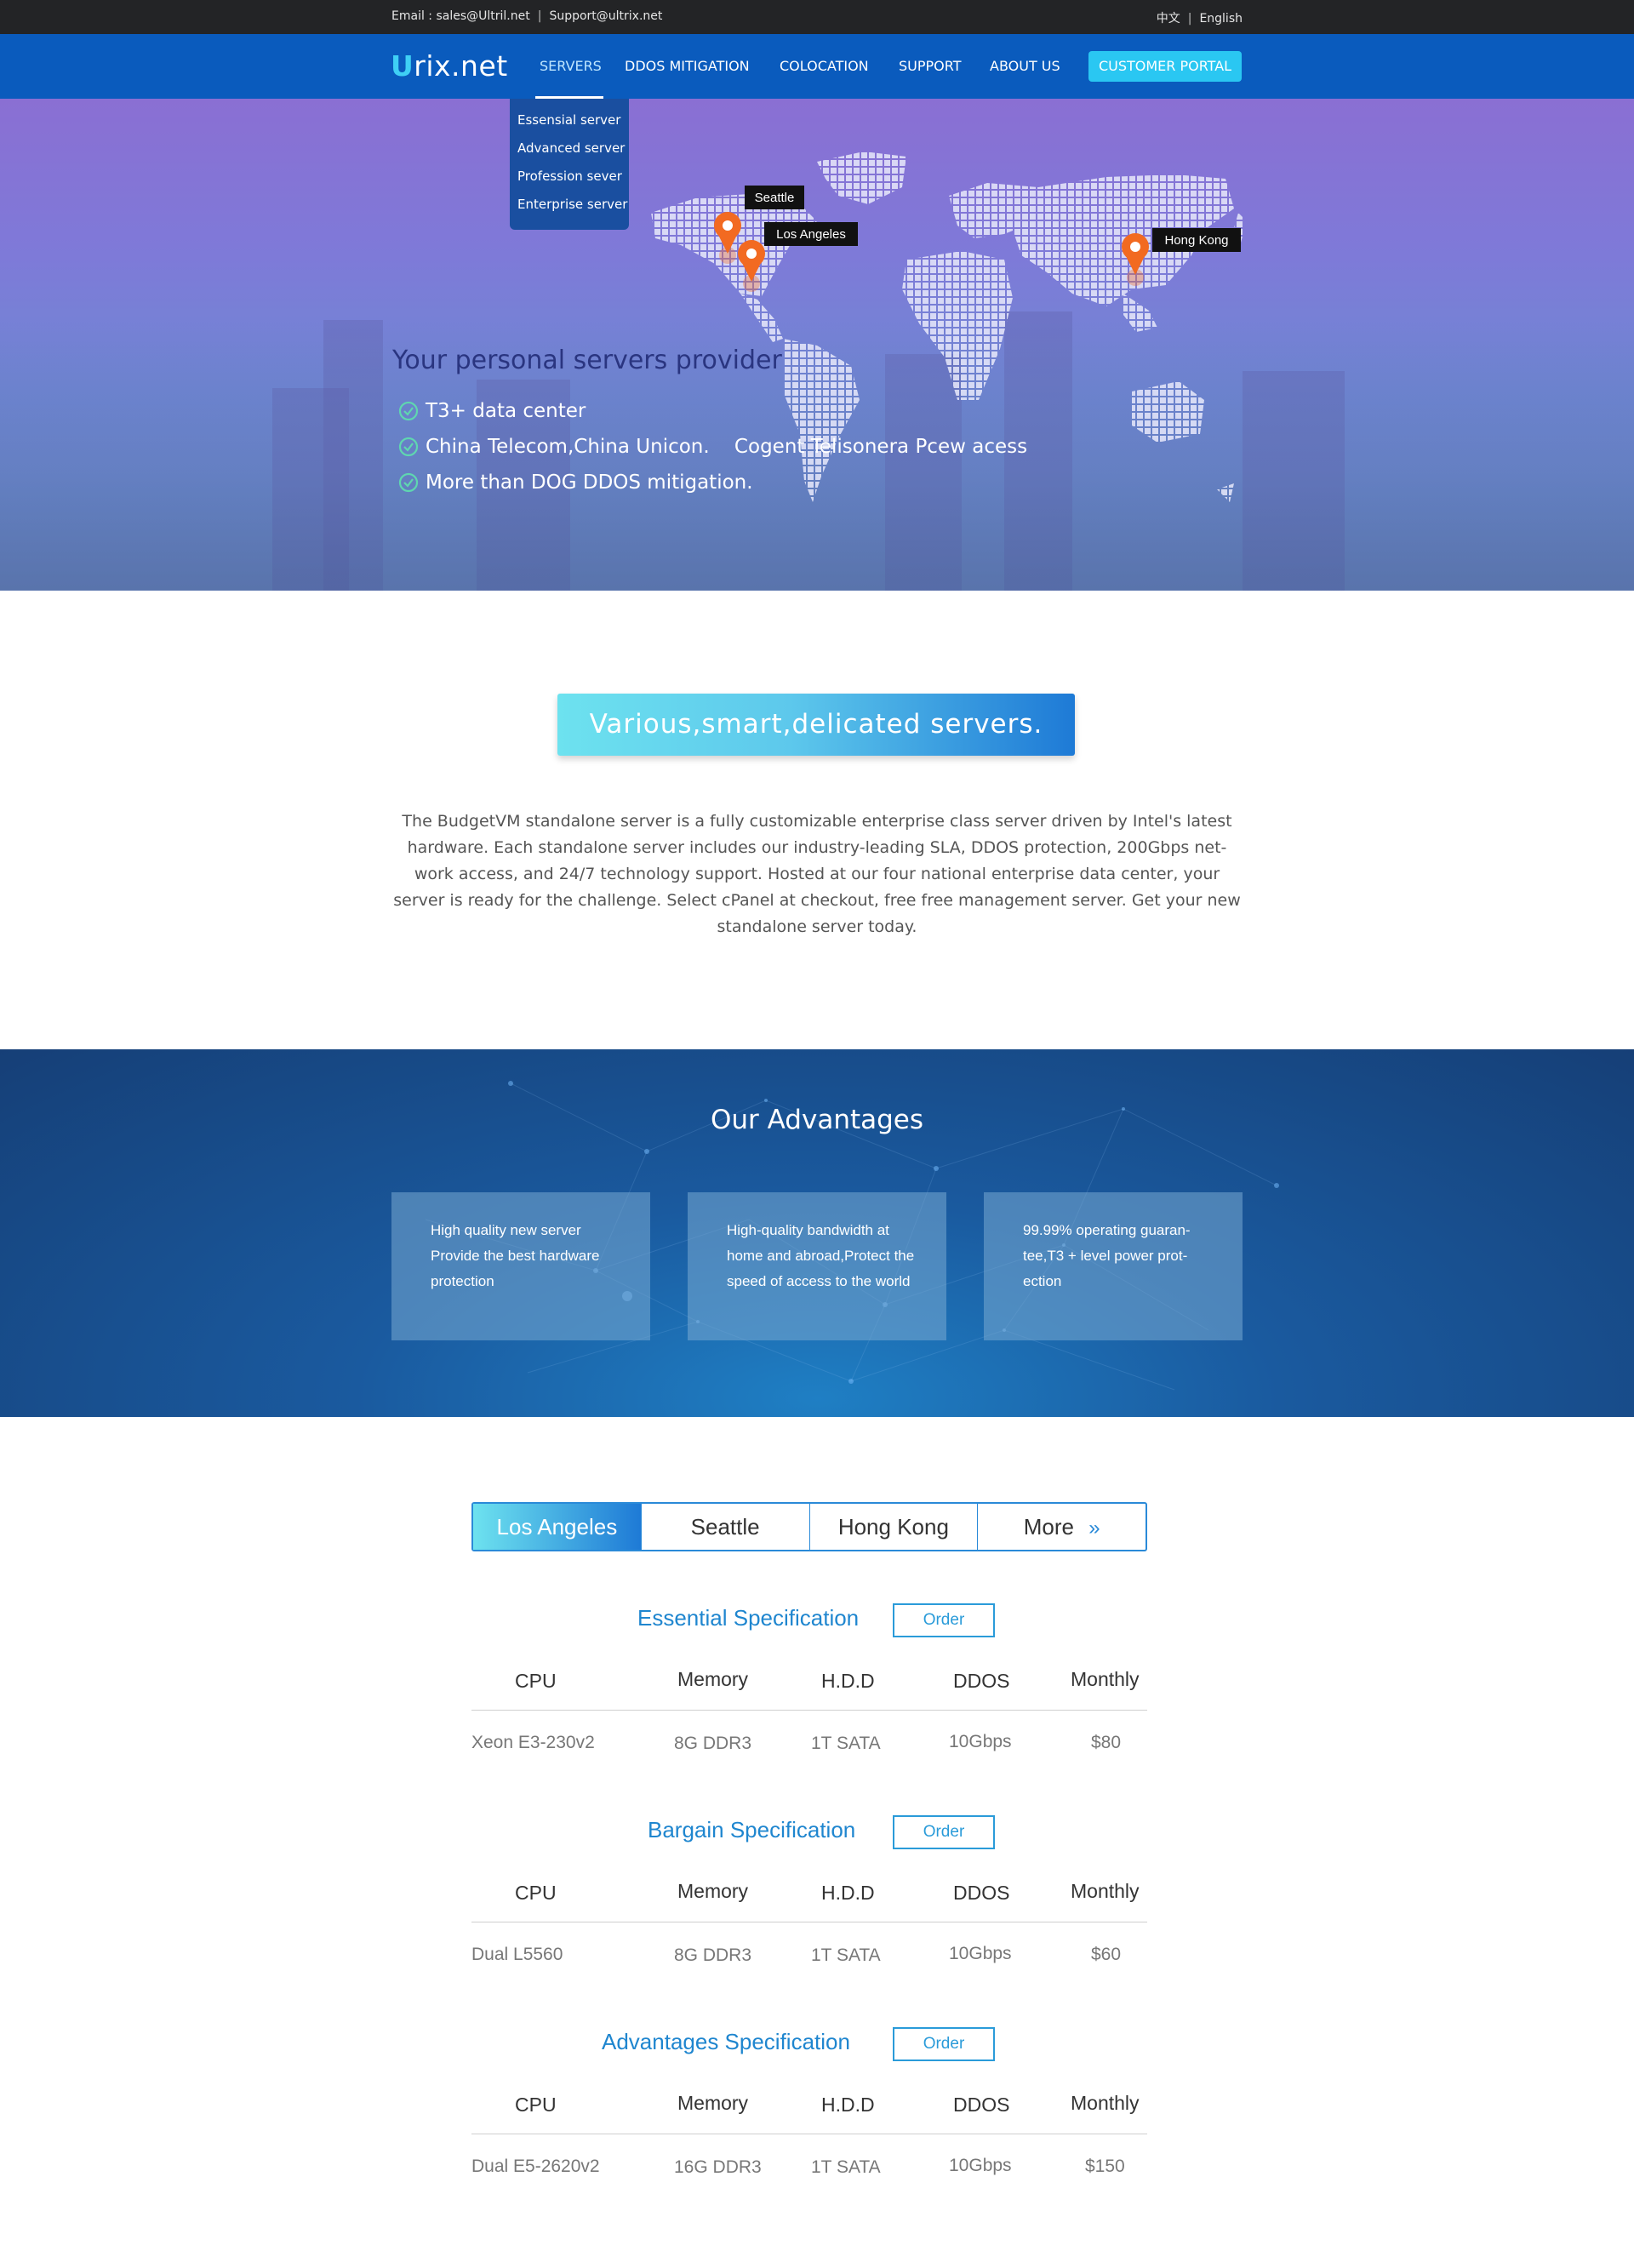 The height and width of the screenshot is (2268, 1634). Describe the element at coordinates (1106, 1742) in the screenshot. I see `spec-cell-monthly: $80` at that location.